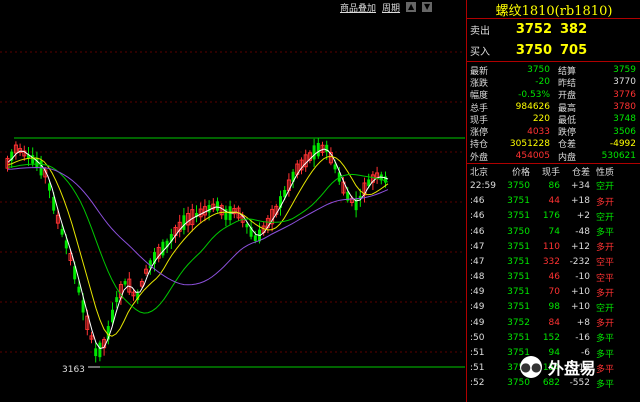  What do you see at coordinates (531, 367) in the screenshot?
I see `wechat-logo-icon: ●●` at bounding box center [531, 367].